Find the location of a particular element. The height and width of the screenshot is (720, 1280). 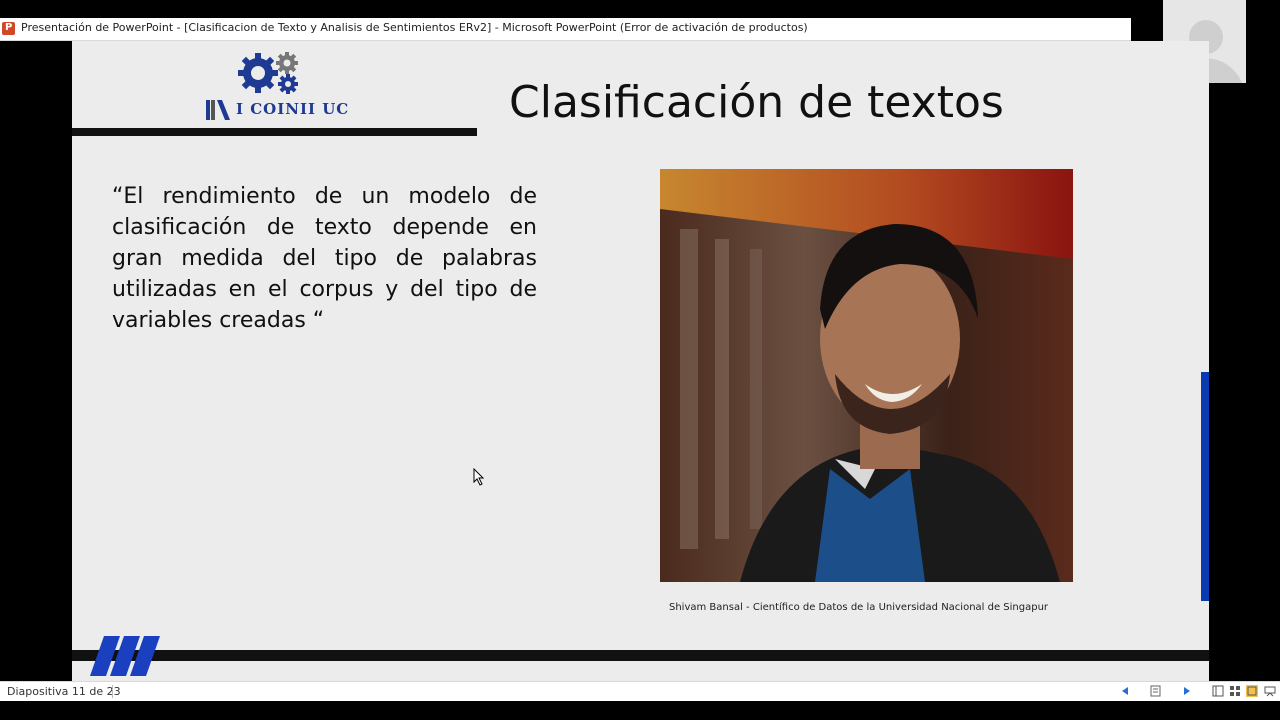

next-slide-icon is located at coordinates (1186, 691).